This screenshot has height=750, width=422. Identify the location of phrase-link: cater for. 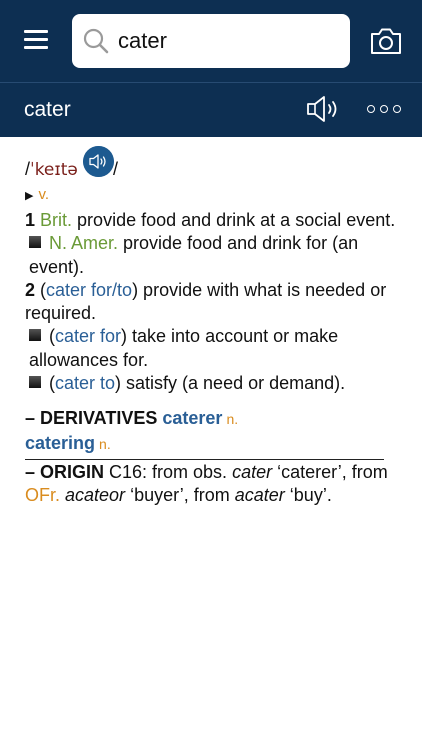
(88, 336).